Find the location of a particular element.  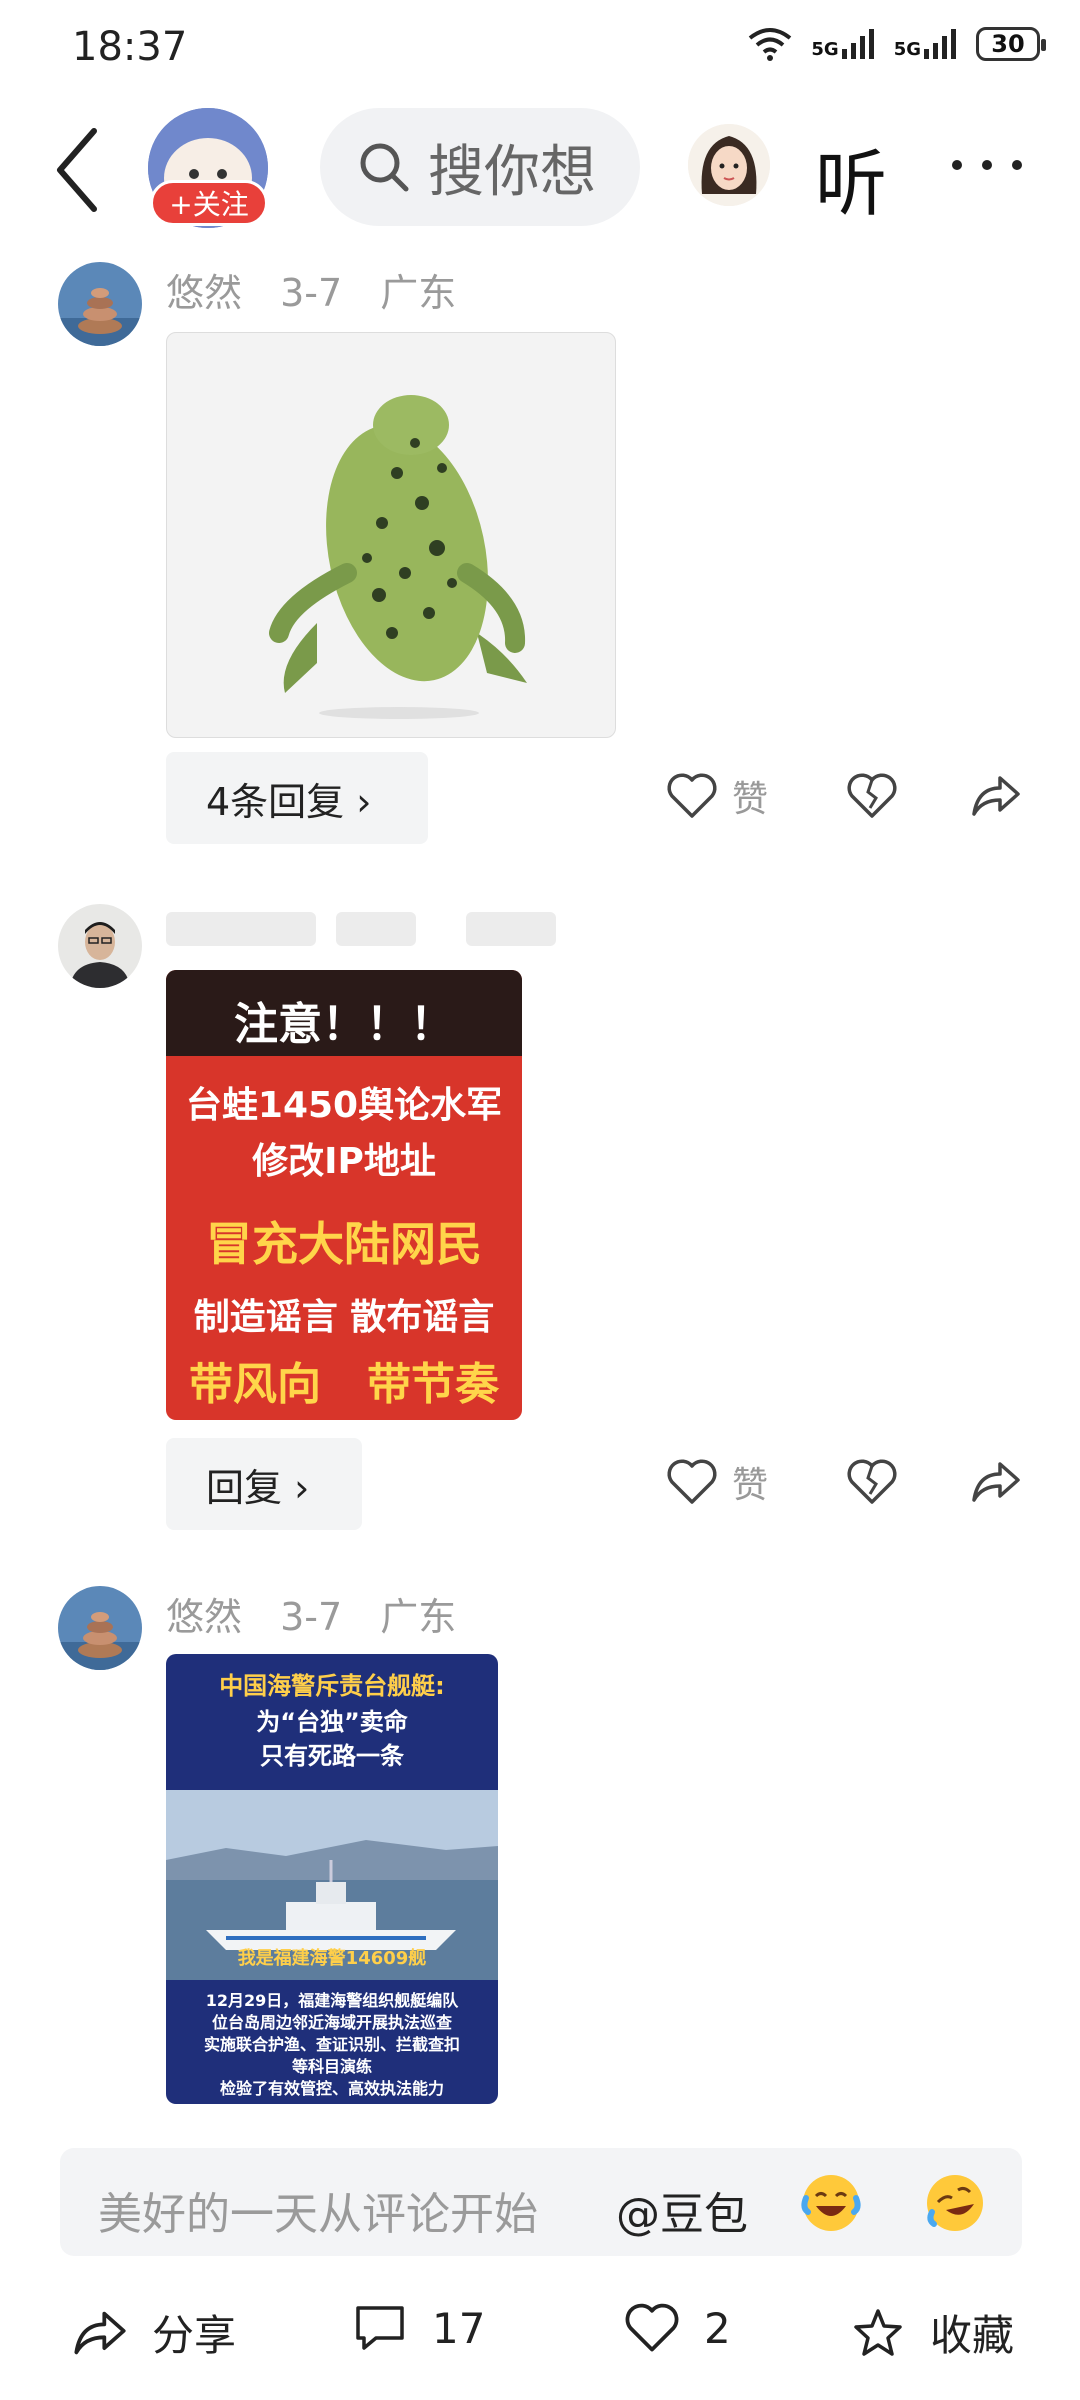

news-headline: 中国海警斥责台舰艇: is located at coordinates (332, 1686).